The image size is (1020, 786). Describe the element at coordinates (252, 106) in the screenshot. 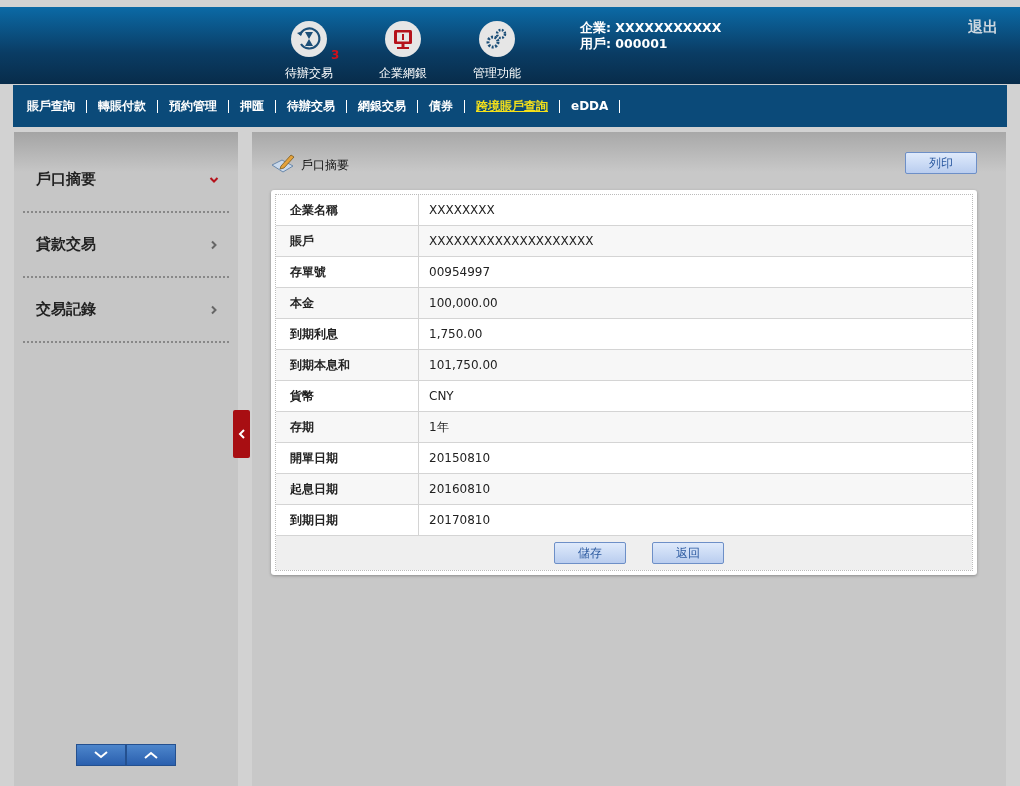

I see `nav-tab: 押匯` at that location.